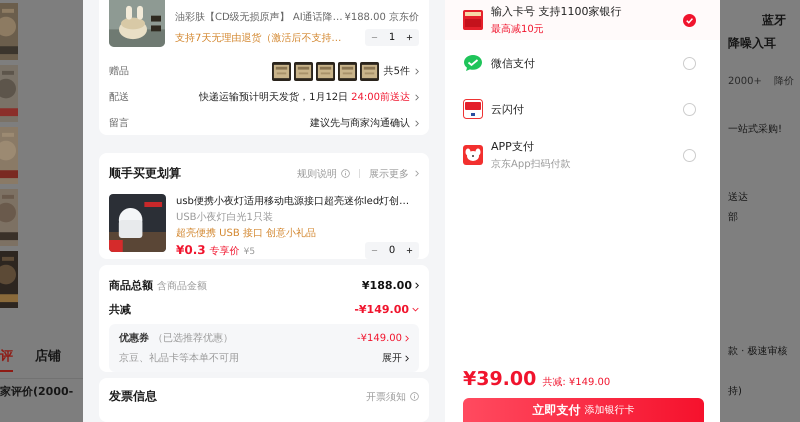 The width and height of the screenshot is (800, 422). What do you see at coordinates (508, 109) in the screenshot?
I see `payment-name: 云闪付` at bounding box center [508, 109].